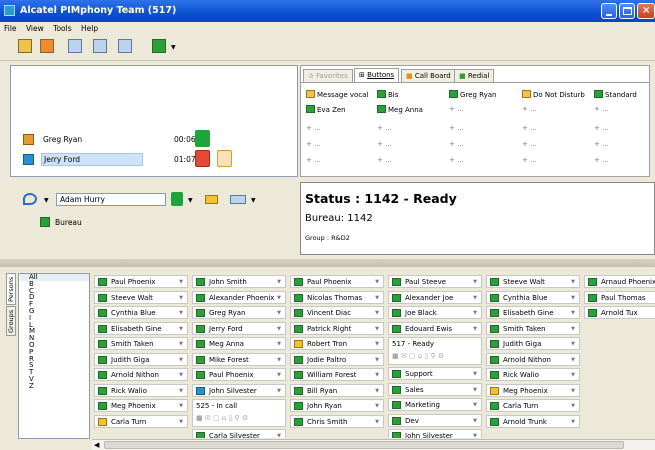 The image size is (655, 450). What do you see at coordinates (59, 291) in the screenshot?
I see `index-letter: C` at bounding box center [59, 291].